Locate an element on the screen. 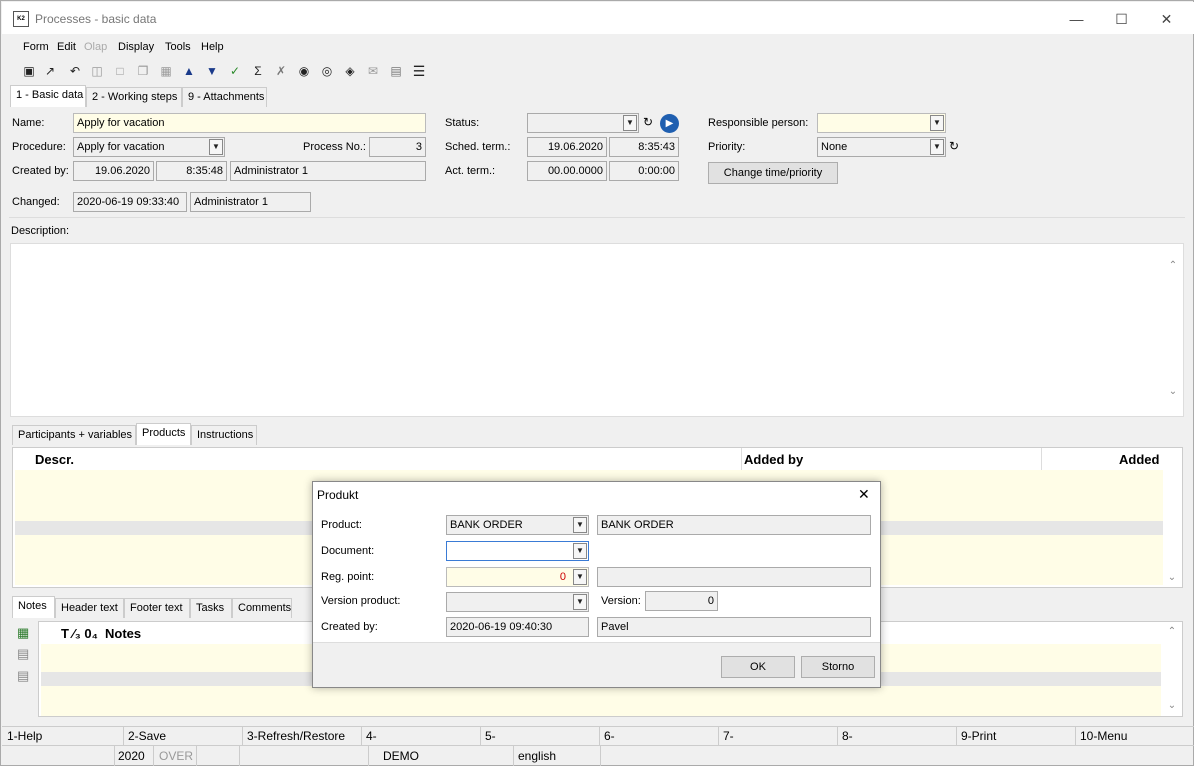 Image resolution: width=1194 pixels, height=766 pixels. fnkey-menu: 10-Menu is located at coordinates (1103, 736).